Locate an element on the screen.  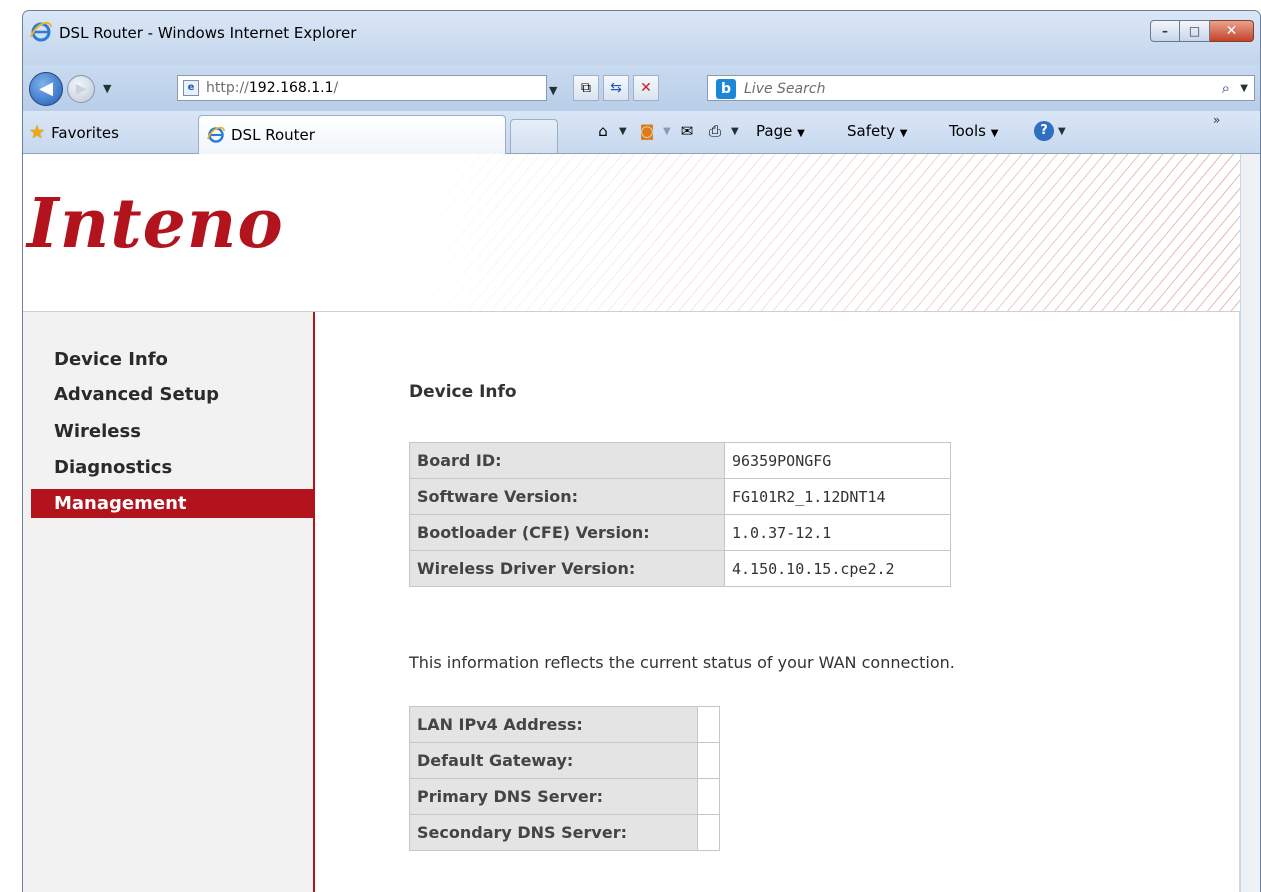
tab-label: DSL Router is located at coordinates (273, 135).